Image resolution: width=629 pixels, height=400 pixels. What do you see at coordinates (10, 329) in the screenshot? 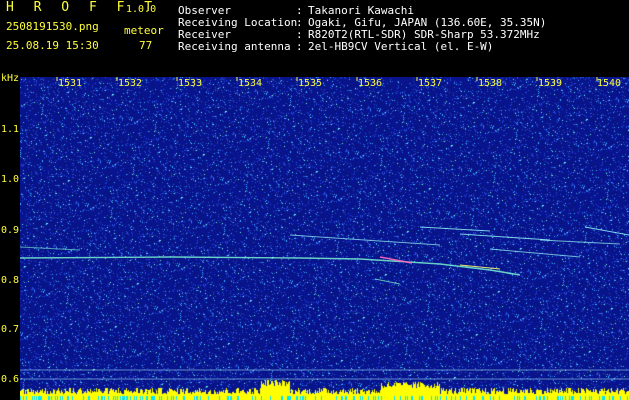
I see `y-tick-label: 0.7` at bounding box center [10, 329].